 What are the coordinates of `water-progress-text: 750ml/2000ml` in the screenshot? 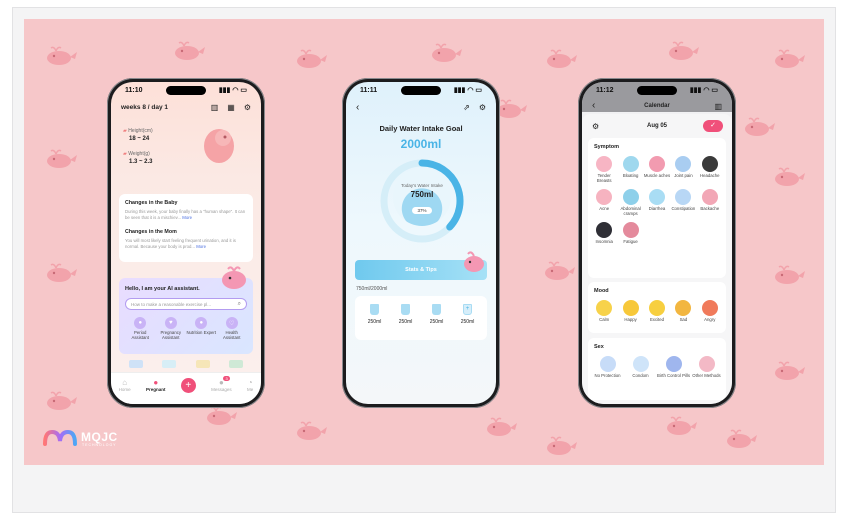 It's located at (372, 289).